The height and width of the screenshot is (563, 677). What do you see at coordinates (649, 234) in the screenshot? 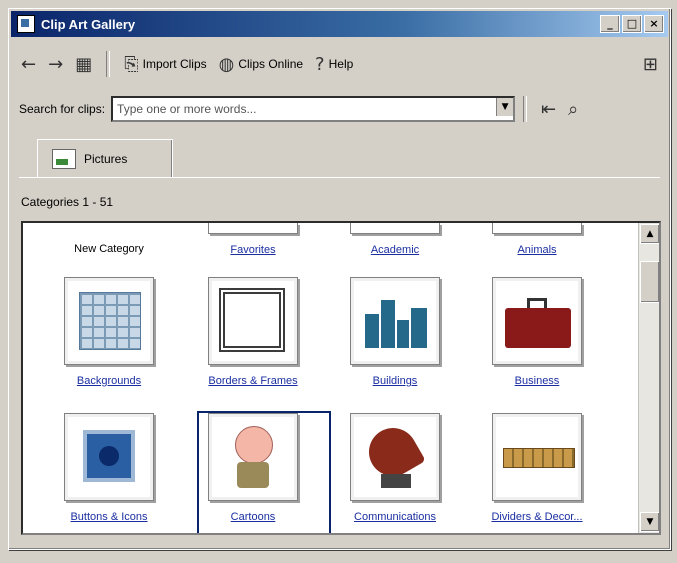
I see `scroll-up-button: ▲` at bounding box center [649, 234].